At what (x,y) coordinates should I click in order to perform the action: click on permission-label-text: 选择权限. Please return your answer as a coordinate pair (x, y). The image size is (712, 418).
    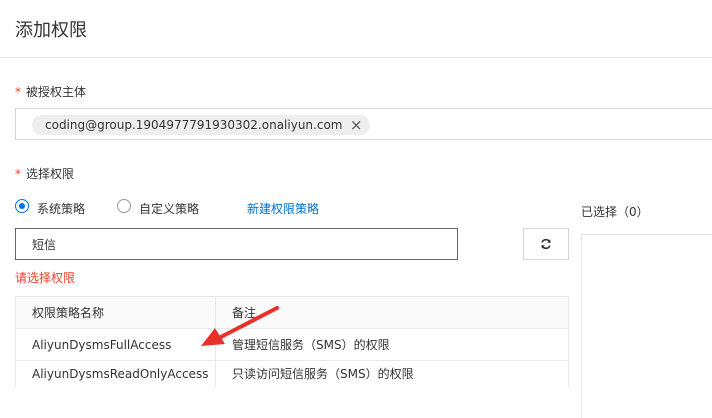
    Looking at the image, I should click on (50, 174).